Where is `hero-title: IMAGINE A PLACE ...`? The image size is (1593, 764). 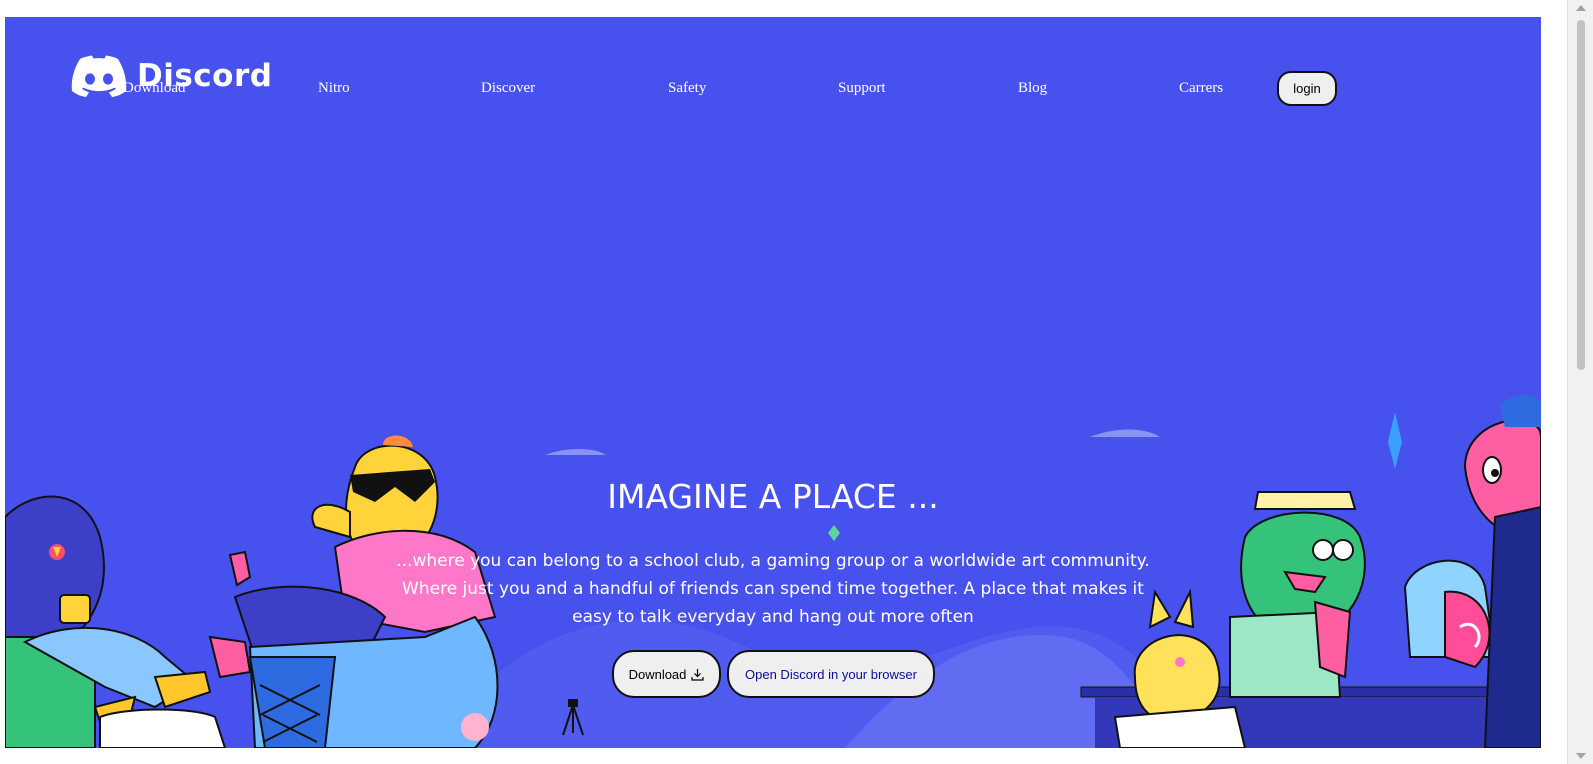
hero-title: IMAGINE A PLACE ... is located at coordinates (773, 496).